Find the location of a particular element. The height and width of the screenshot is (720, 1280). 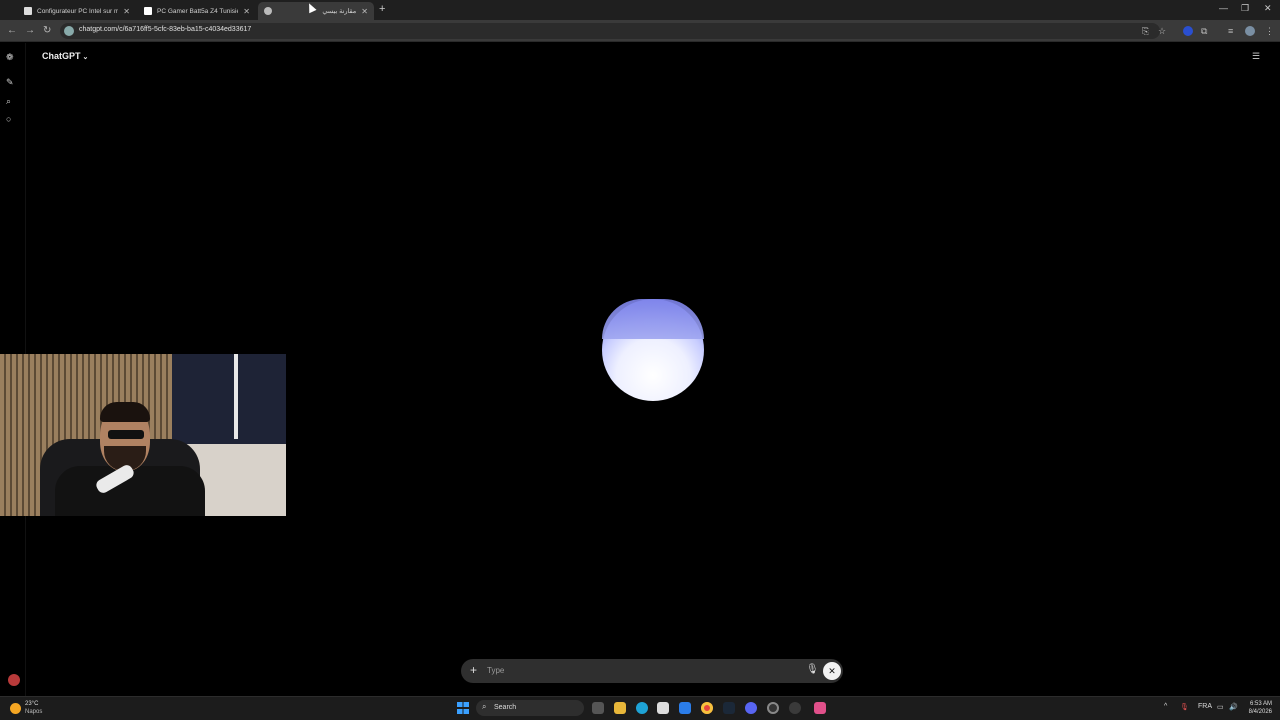

tab-title: PC Gamer Batt5a Z4 Tunisie - is located at coordinates (198, 11).